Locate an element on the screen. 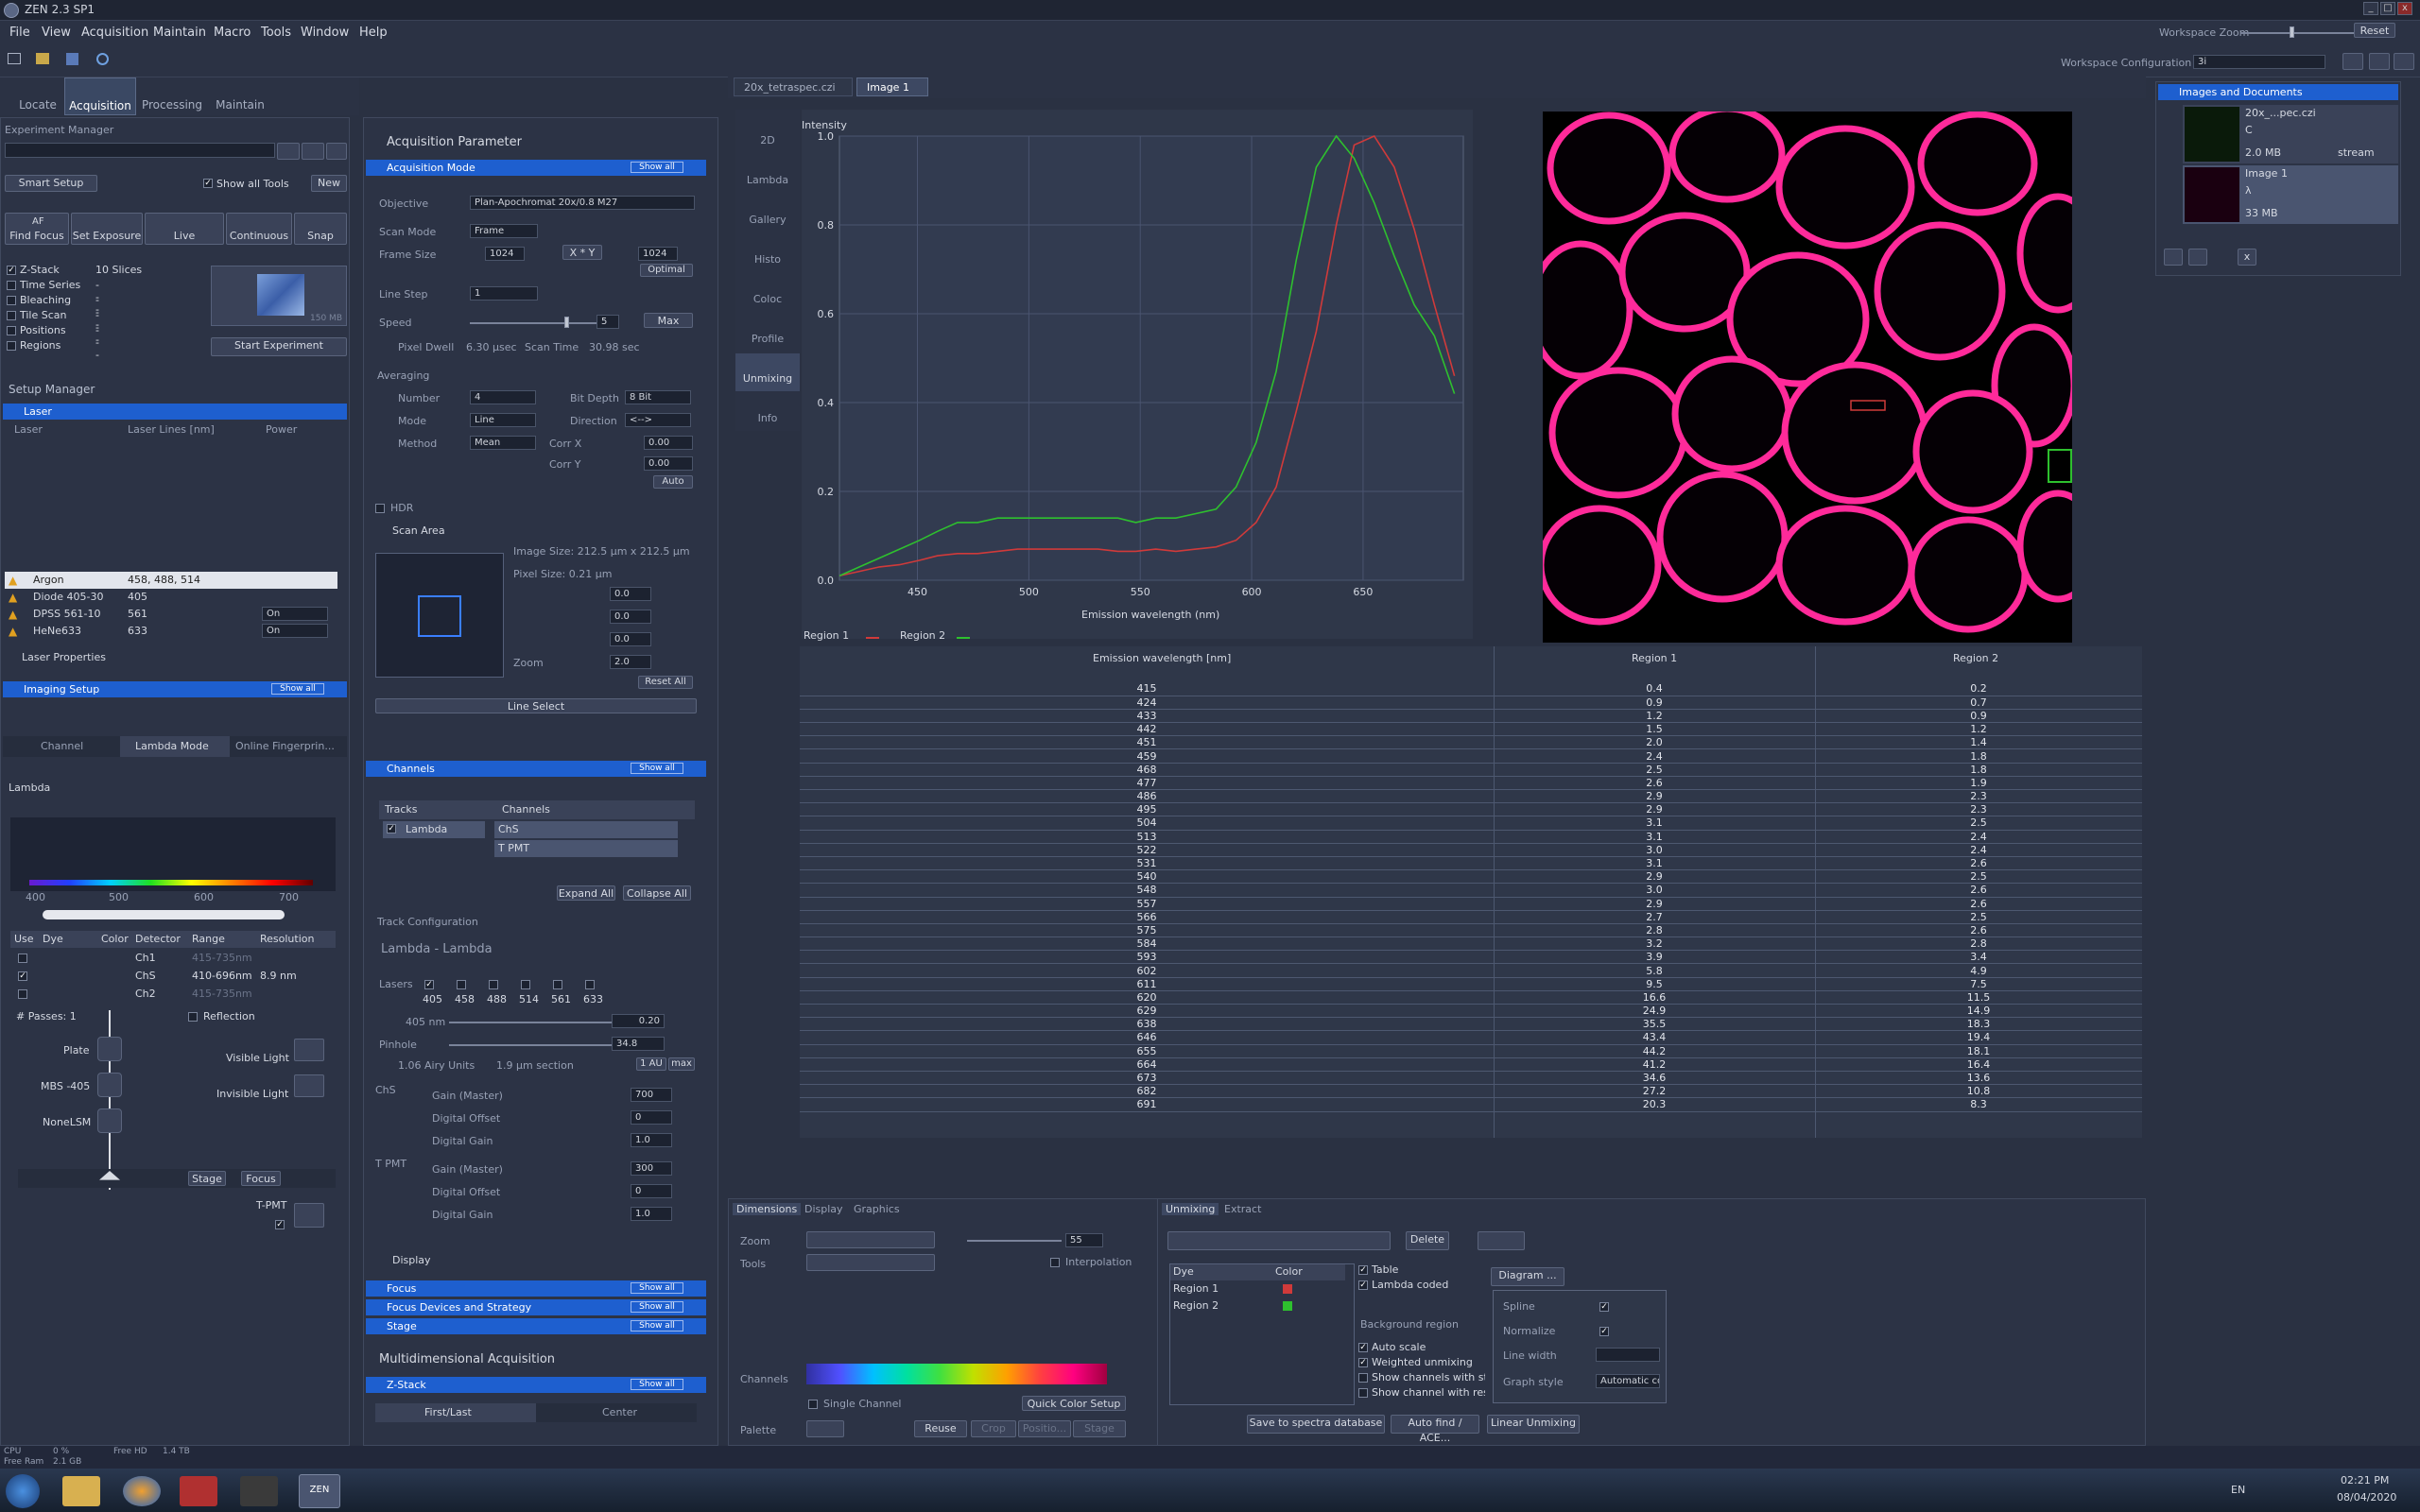 This screenshot has height=1512, width=2420. save-spectra-button: Save to spectra database is located at coordinates (1316, 1424).